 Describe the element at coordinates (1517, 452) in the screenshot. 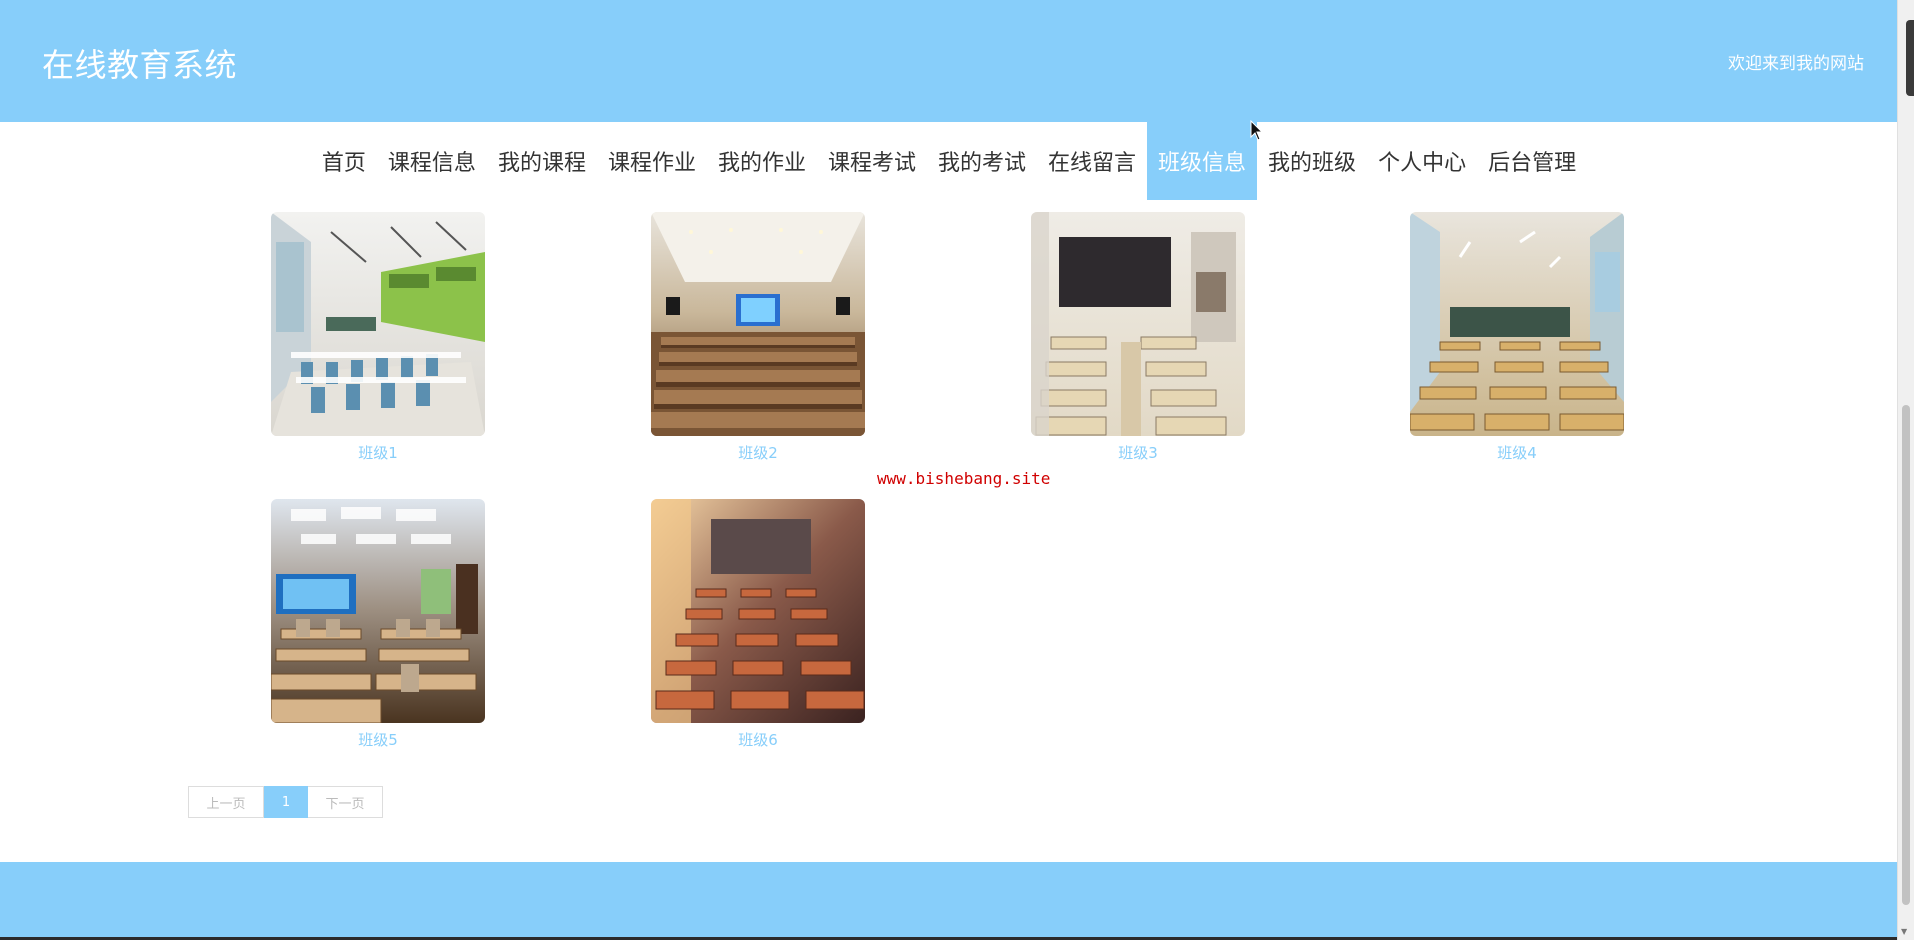

I see `class-name: 班级4` at that location.